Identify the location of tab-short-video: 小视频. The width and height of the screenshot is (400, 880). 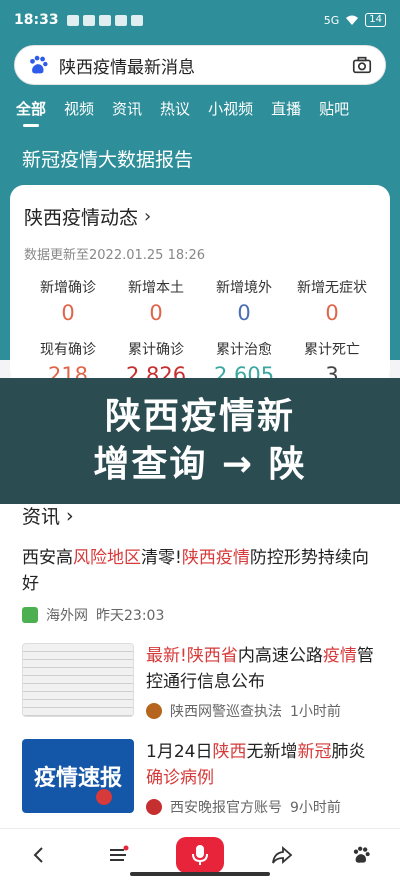
(230, 108).